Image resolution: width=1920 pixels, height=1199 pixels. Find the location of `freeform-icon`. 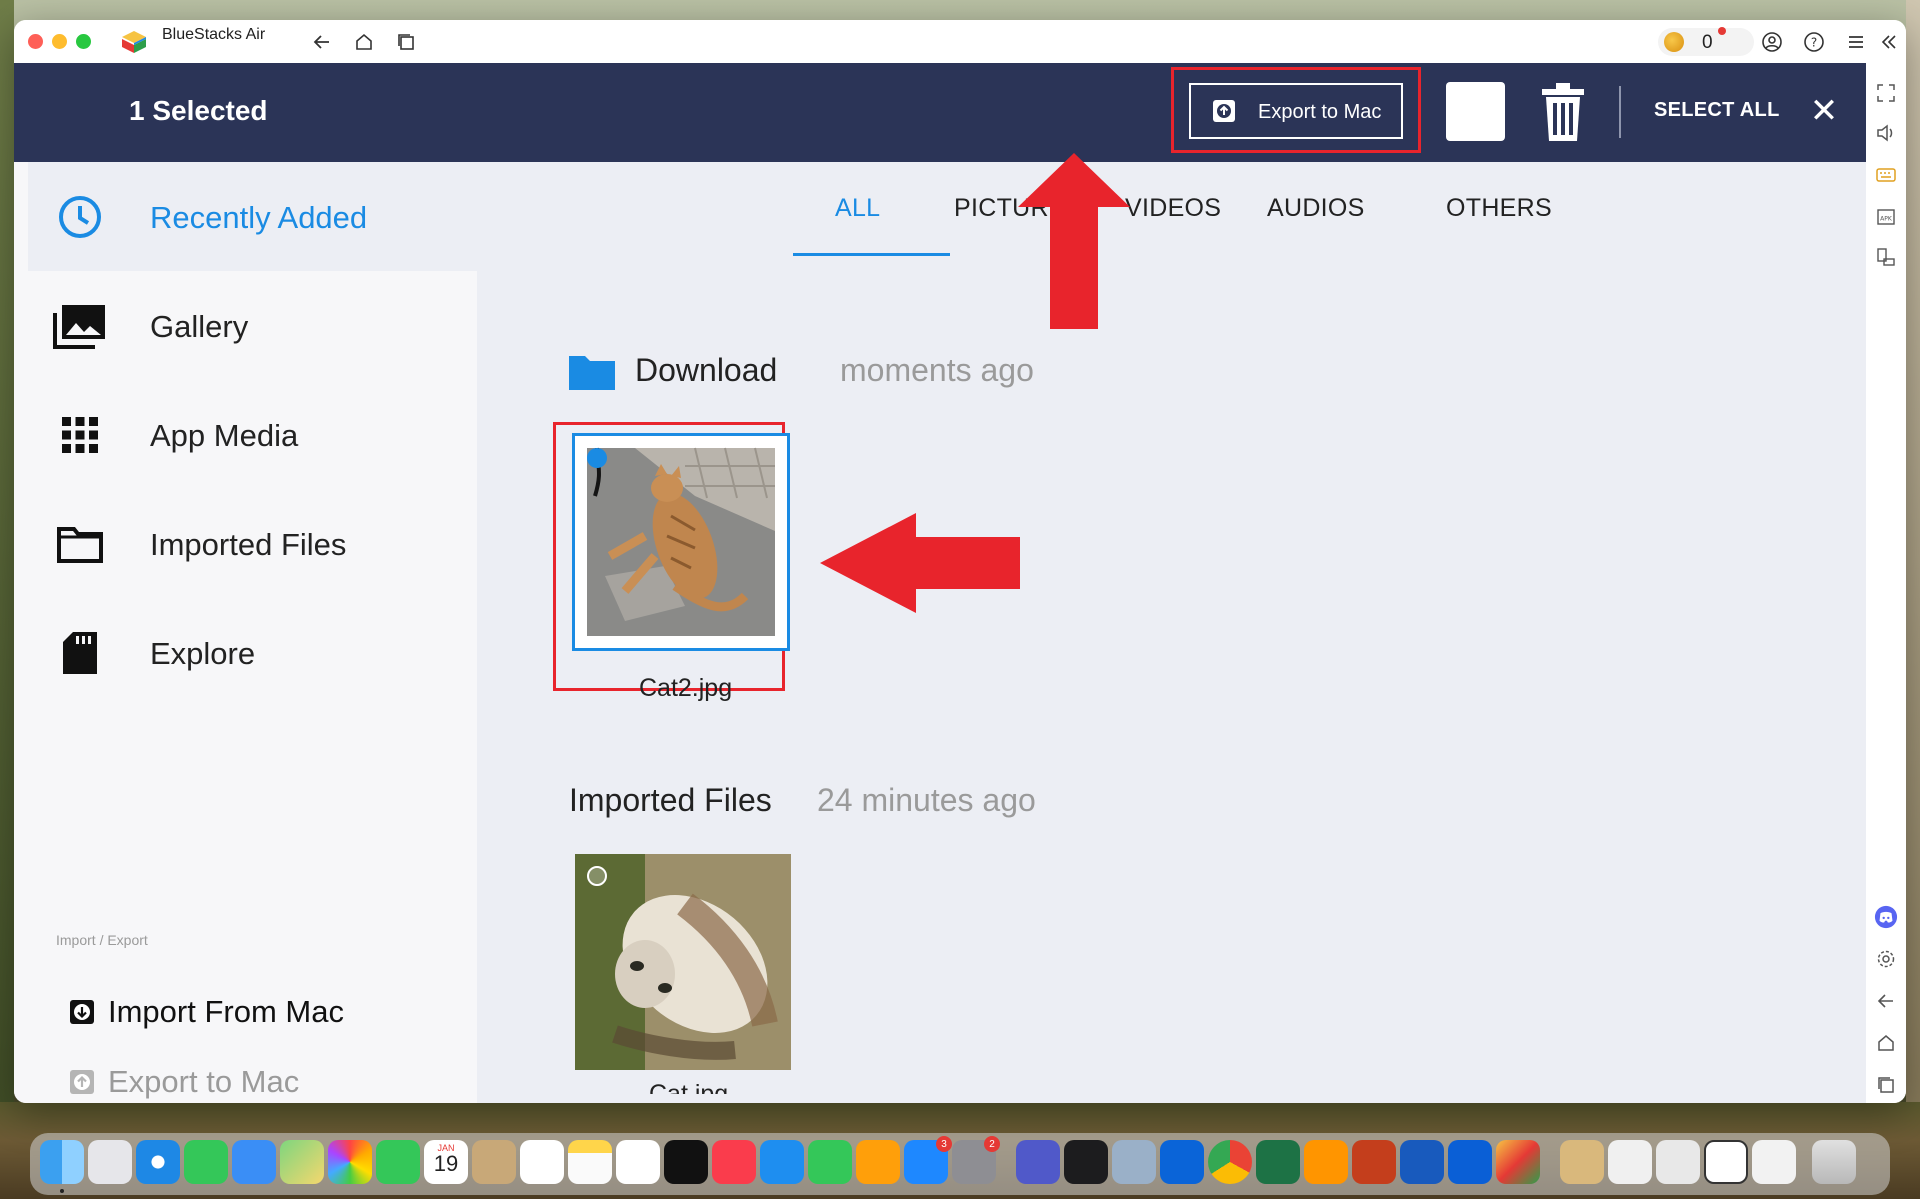

freeform-icon is located at coordinates (638, 1162).